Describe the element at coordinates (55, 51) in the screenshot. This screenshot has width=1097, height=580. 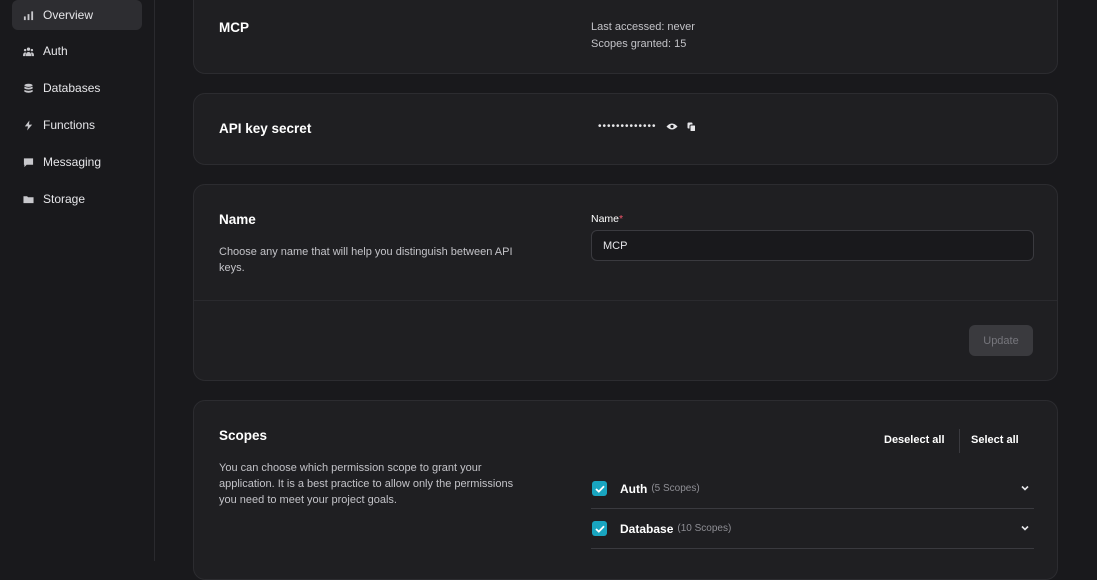
I see `sidebar-item-label: Auth` at that location.